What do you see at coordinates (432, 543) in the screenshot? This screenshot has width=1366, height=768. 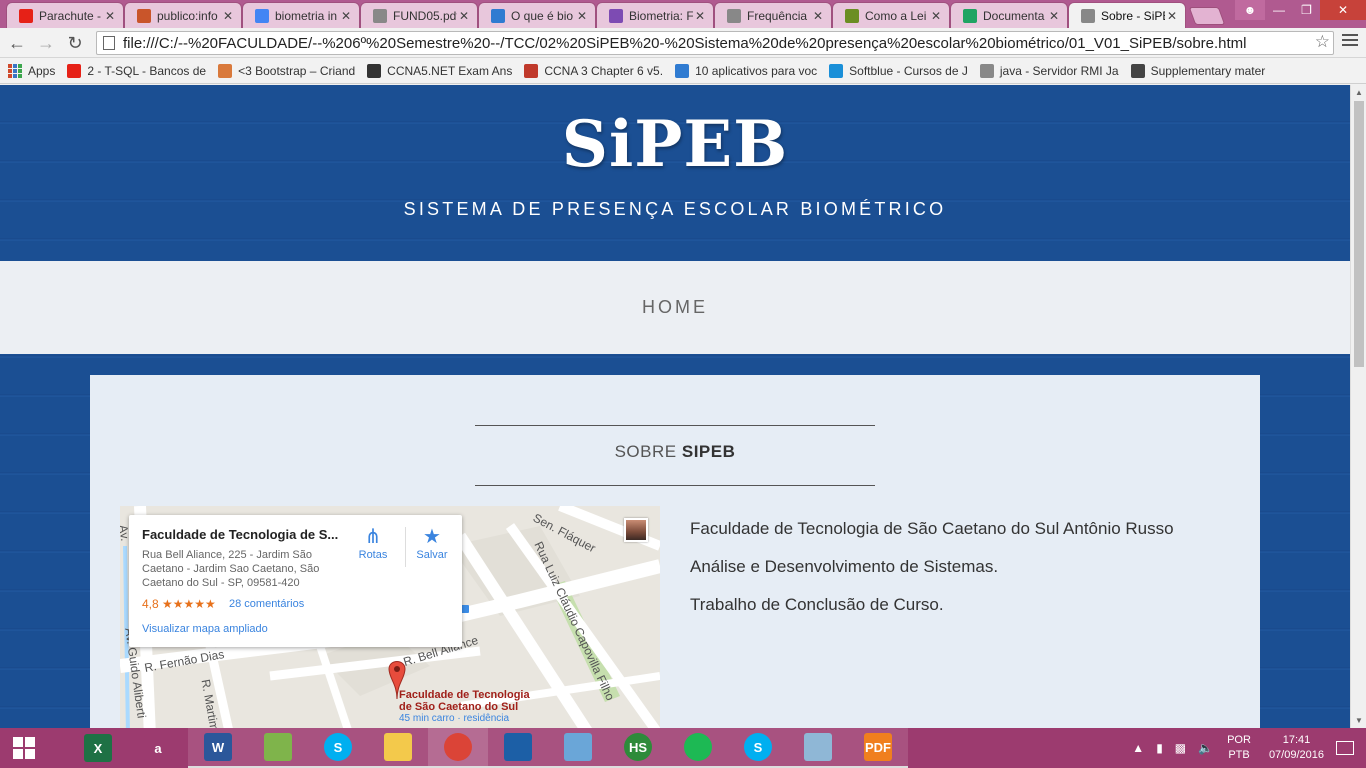 I see `save-place-button: ★ Salvar` at bounding box center [432, 543].